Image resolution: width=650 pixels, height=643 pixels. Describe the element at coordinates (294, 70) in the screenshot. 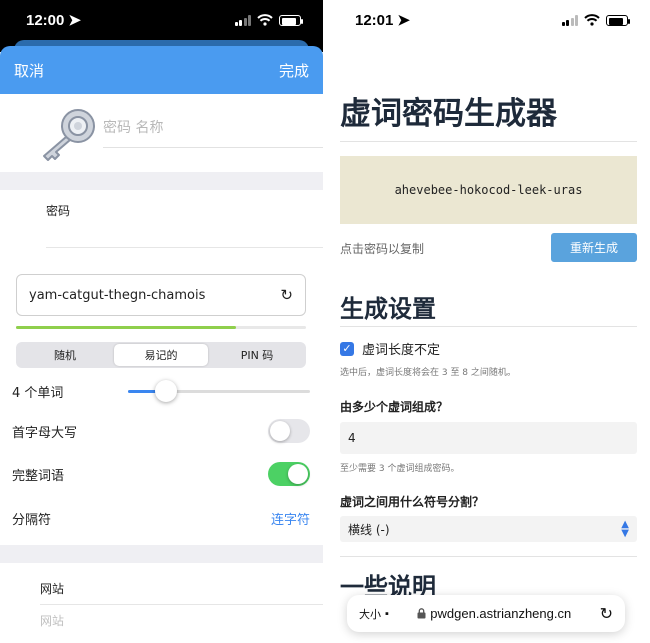

I see `done-button: 完成` at that location.